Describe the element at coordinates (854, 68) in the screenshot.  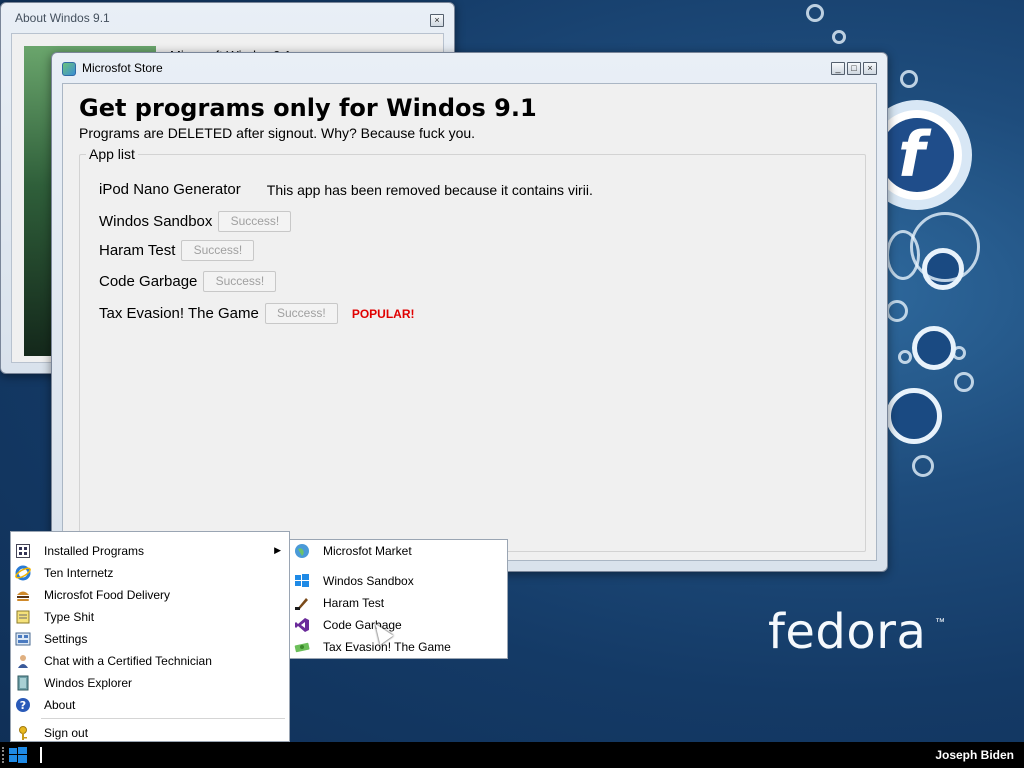
I see `maximize-button: □` at that location.